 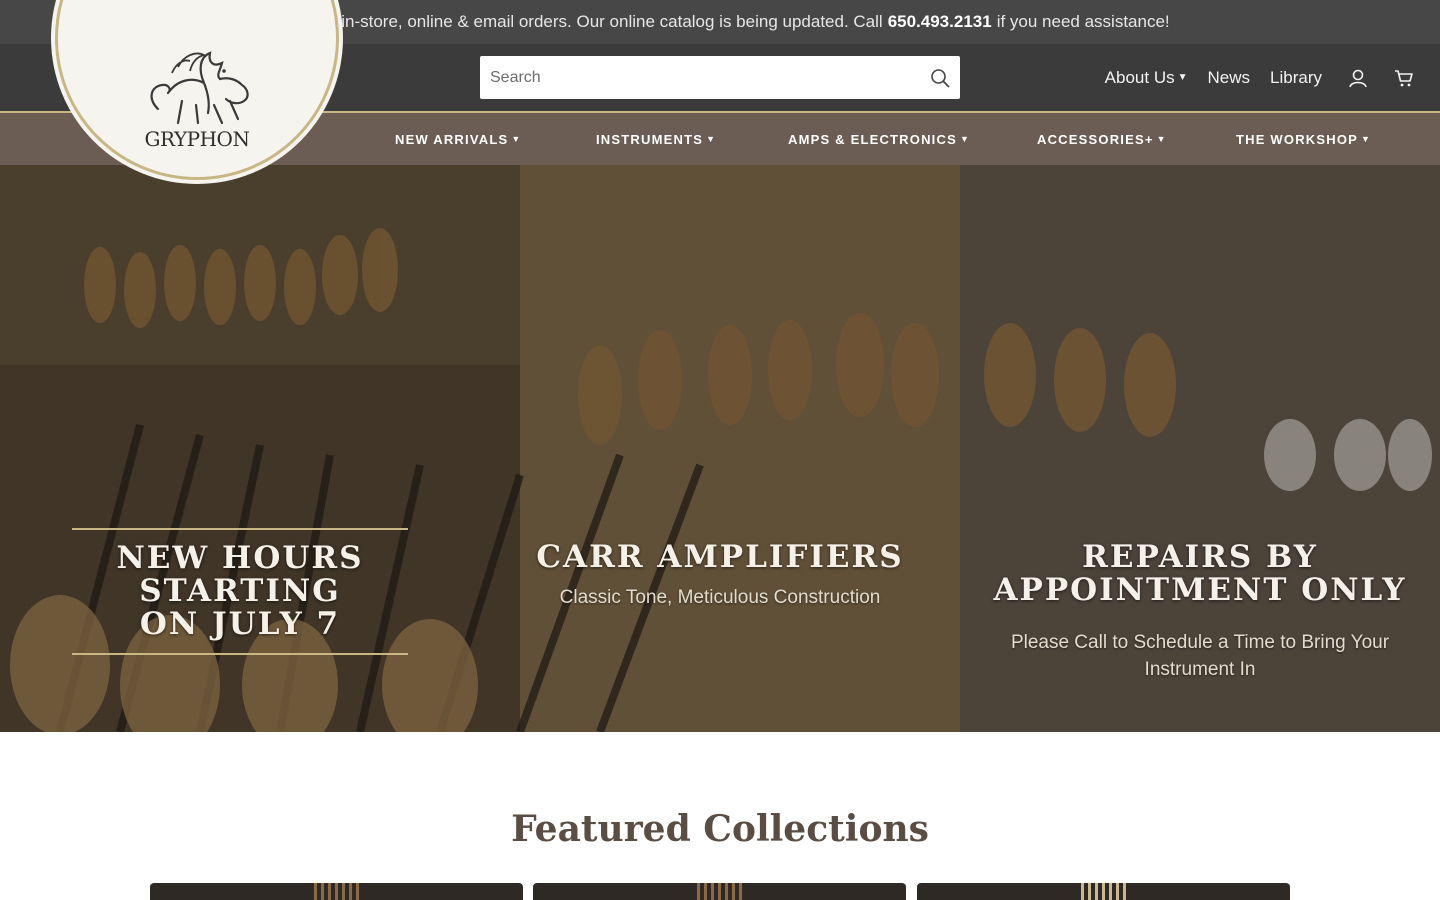 I want to click on announcement-phone: 650.493.2131, so click(x=940, y=22).